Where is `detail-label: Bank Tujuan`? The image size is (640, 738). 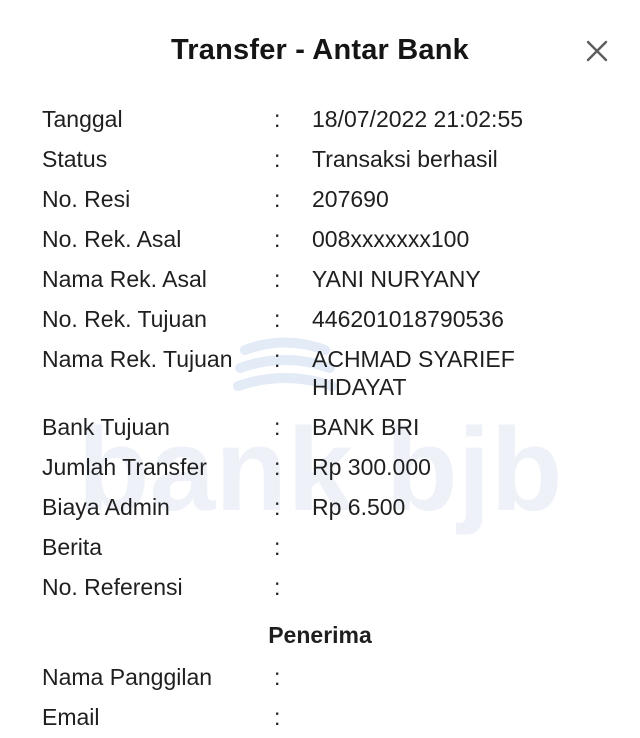
detail-label: Bank Tujuan is located at coordinates (106, 427).